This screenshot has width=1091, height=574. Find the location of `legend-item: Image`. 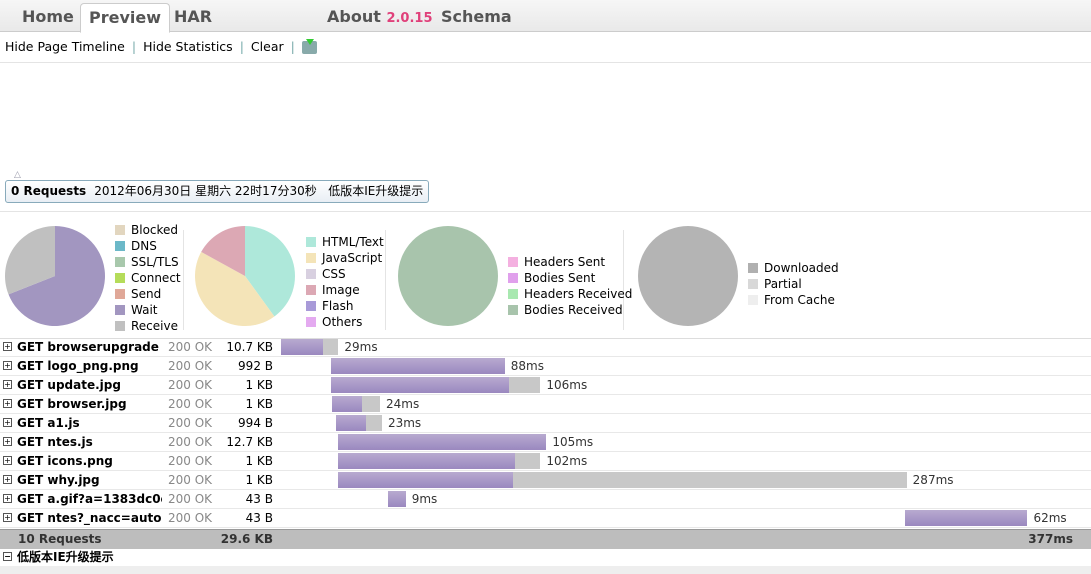

legend-item: Image is located at coordinates (345, 290).